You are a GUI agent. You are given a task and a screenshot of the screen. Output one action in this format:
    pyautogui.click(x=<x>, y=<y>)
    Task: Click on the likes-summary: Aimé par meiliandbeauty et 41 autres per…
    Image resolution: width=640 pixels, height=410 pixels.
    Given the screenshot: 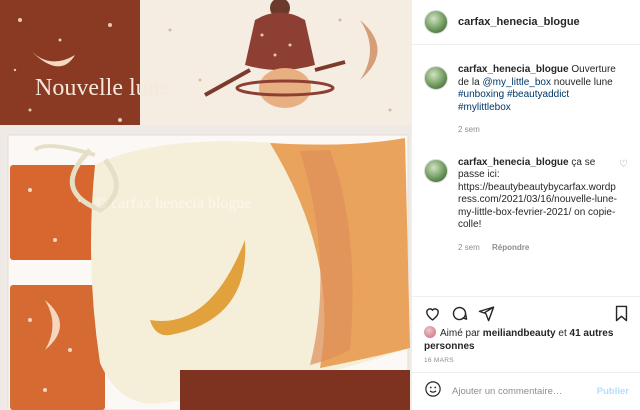 What is the action you would take?
    pyautogui.click(x=526, y=339)
    